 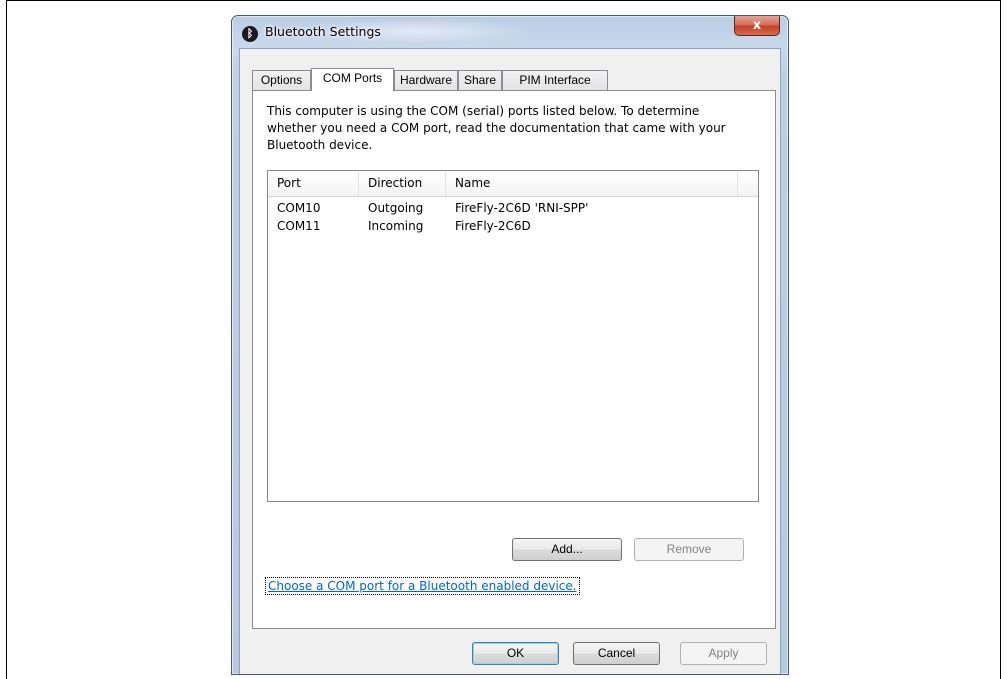 I want to click on tab-pim-interface: PIM Interface, so click(x=555, y=80).